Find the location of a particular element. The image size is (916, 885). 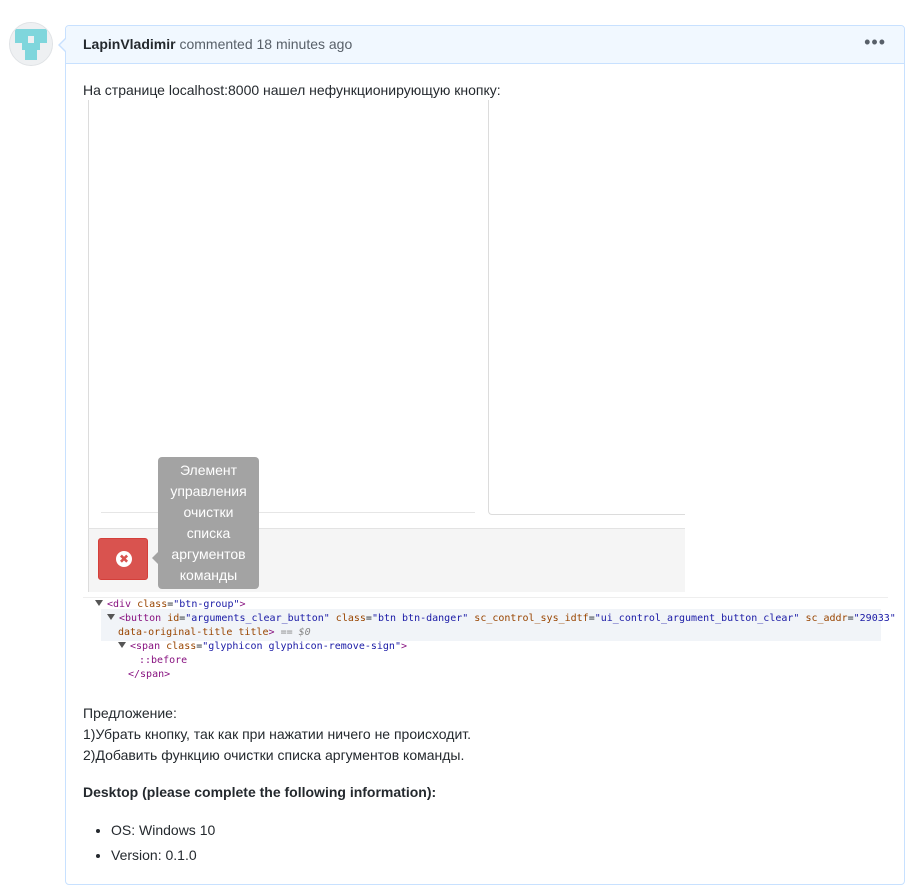

tooltip-line: очистки is located at coordinates (208, 512).